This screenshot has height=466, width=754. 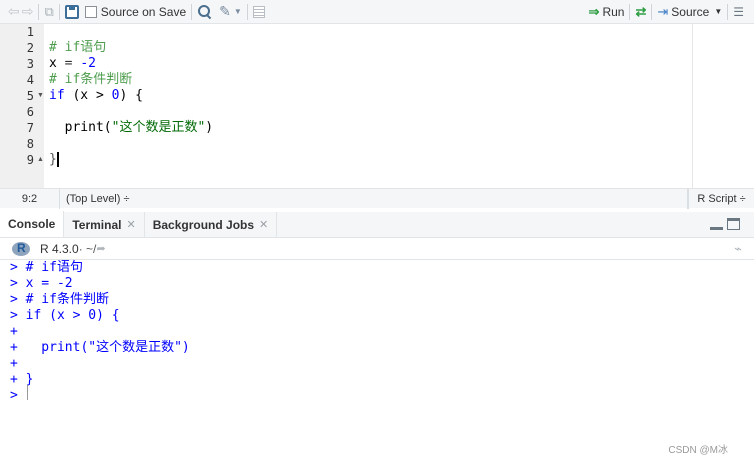 What do you see at coordinates (738, 249) in the screenshot?
I see `clear-console-broom-icon: ⌁` at bounding box center [738, 249].